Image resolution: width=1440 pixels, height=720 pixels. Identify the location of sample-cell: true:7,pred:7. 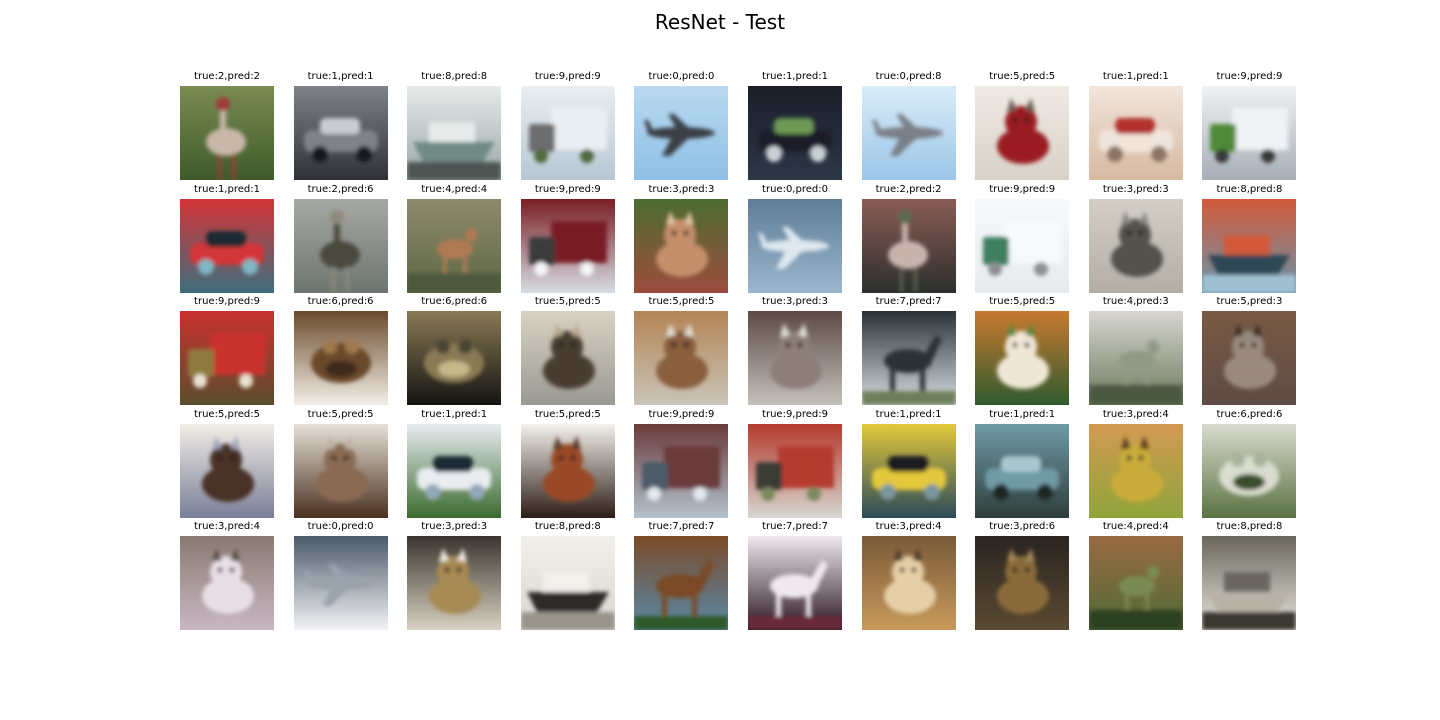
(795, 576).